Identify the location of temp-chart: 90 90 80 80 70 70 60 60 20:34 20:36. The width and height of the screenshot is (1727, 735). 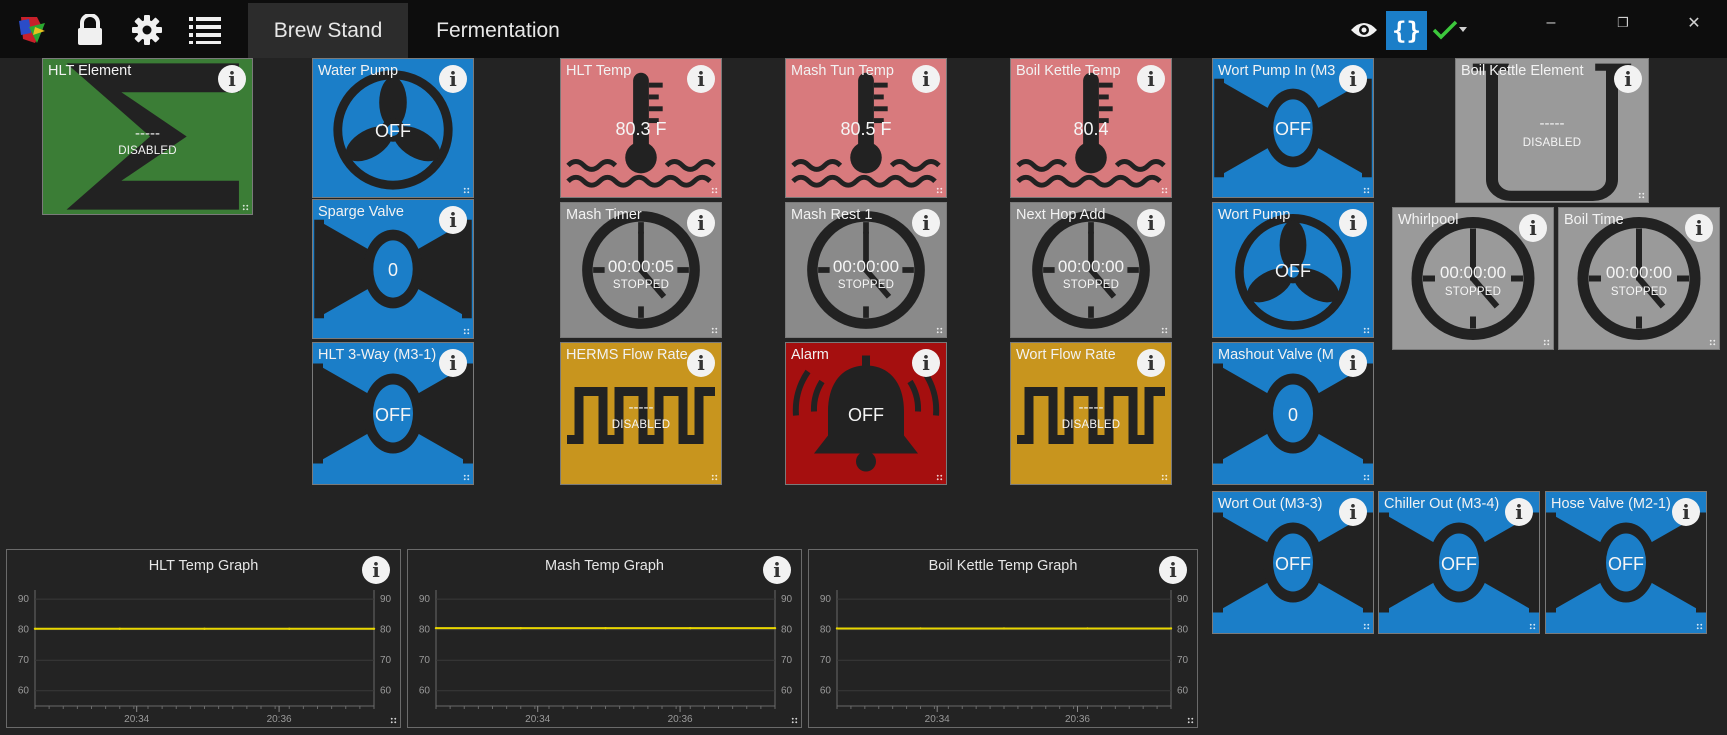
(606, 657).